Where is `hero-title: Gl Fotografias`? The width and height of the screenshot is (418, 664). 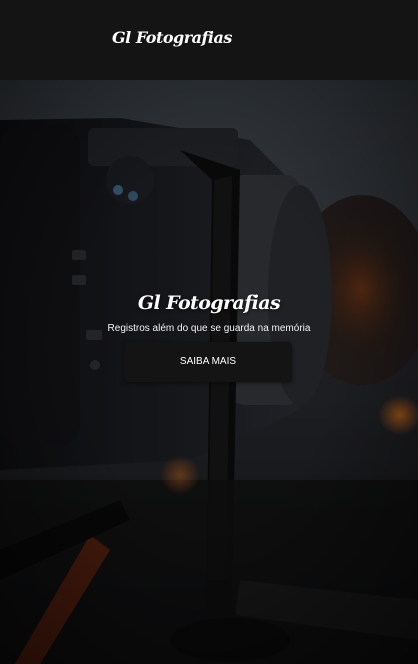 hero-title: Gl Fotografias is located at coordinates (209, 303).